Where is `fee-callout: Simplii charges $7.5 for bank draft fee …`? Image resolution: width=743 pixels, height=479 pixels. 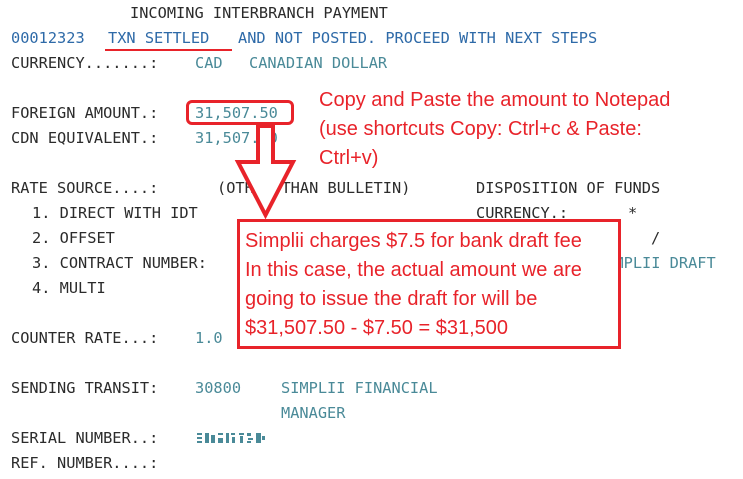
fee-callout: Simplii charges $7.5 for bank draft fee … is located at coordinates (429, 284).